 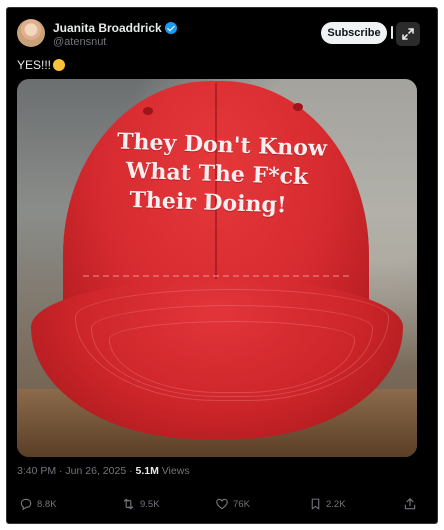 I want to click on repost-icon, so click(x=128, y=504).